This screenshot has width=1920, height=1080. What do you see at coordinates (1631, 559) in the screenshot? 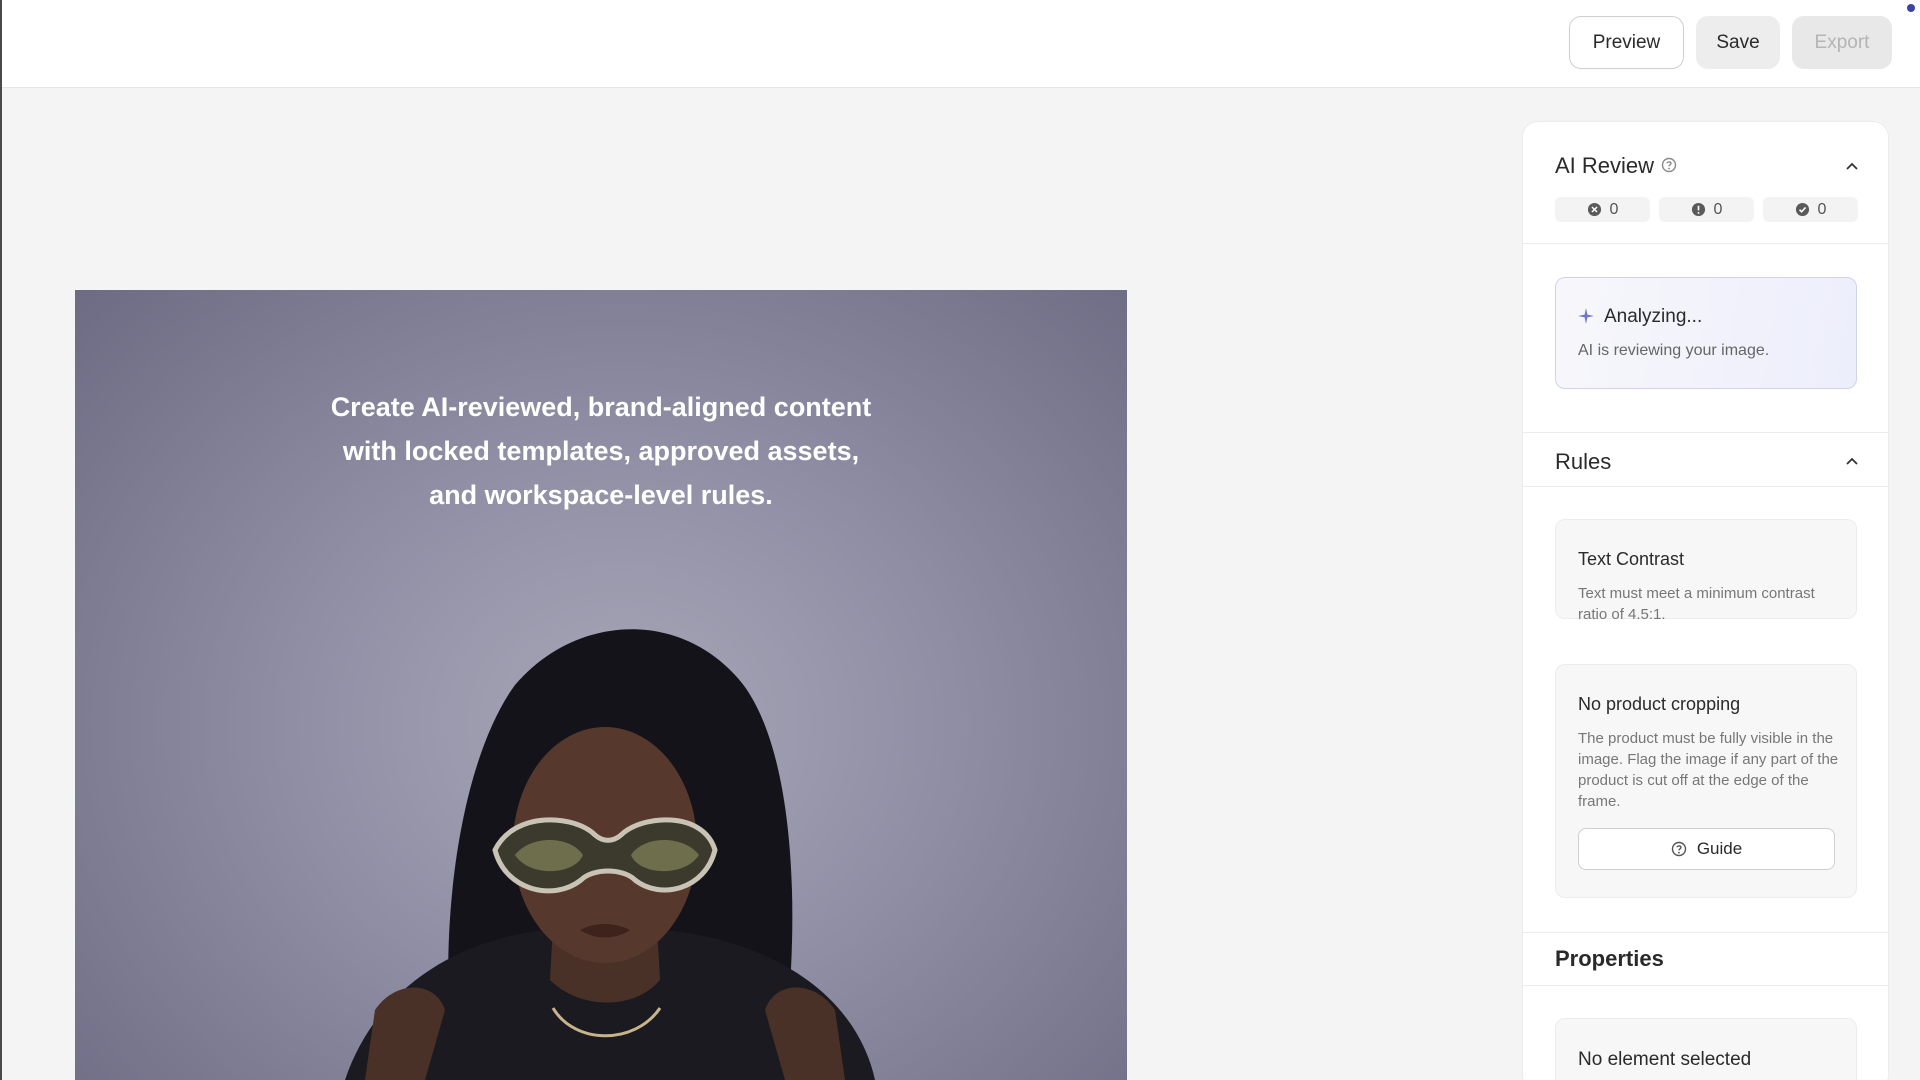
I see `rule-title: Text Contrast` at bounding box center [1631, 559].